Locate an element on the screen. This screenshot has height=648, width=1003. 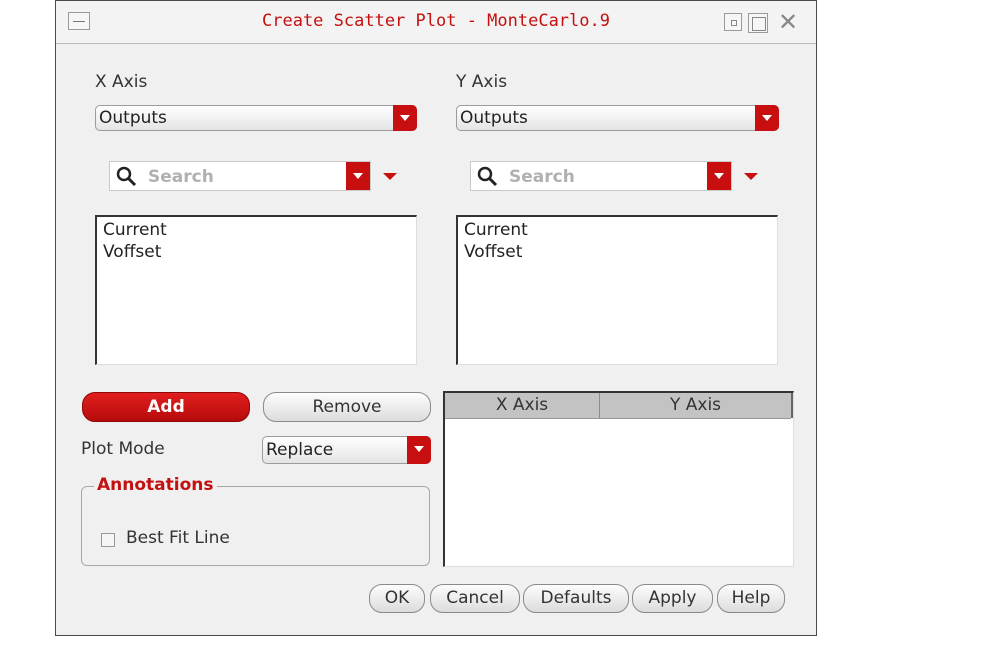
y-axis-source-value: Outputs is located at coordinates (494, 118).